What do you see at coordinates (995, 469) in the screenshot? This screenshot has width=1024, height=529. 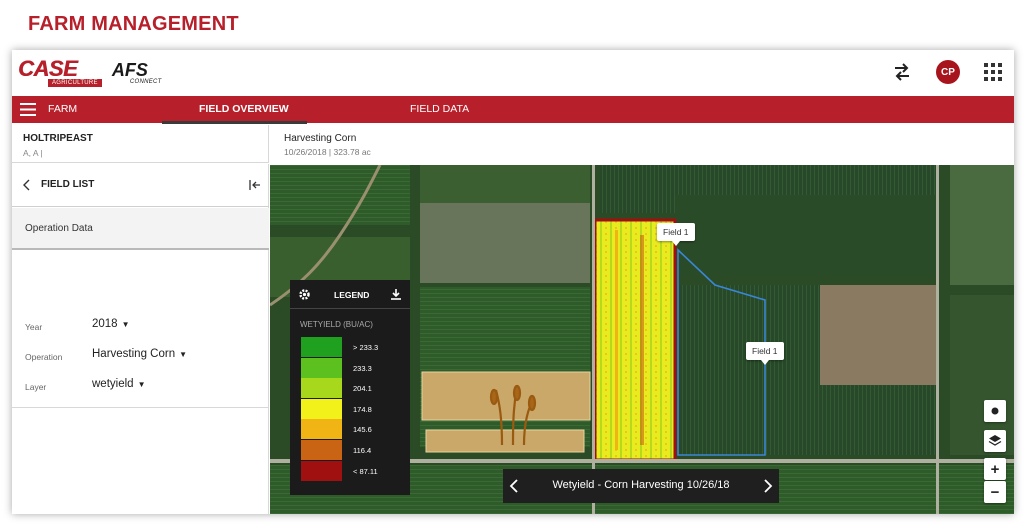 I see `zoom-in-button: +` at bounding box center [995, 469].